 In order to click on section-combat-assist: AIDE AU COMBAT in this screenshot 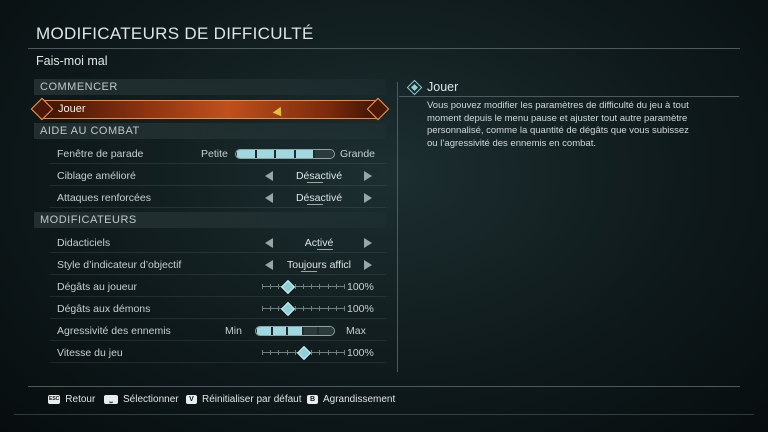, I will do `click(210, 131)`.